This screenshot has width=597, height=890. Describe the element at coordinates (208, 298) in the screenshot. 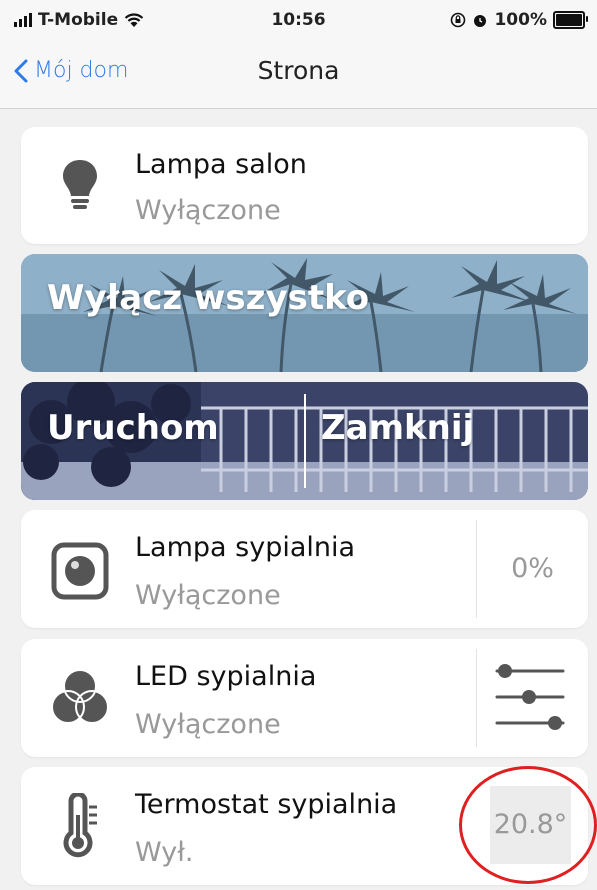

I see `scene-all-off-label: Wyłącz wszystko` at that location.